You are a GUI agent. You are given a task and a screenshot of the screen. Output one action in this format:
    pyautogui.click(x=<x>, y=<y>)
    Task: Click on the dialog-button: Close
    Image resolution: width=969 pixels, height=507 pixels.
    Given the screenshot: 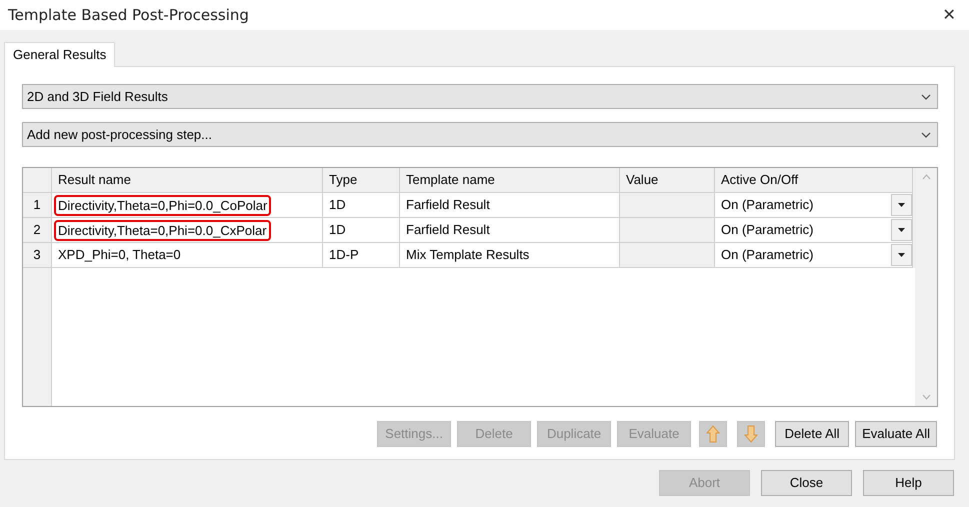 What is the action you would take?
    pyautogui.click(x=806, y=483)
    